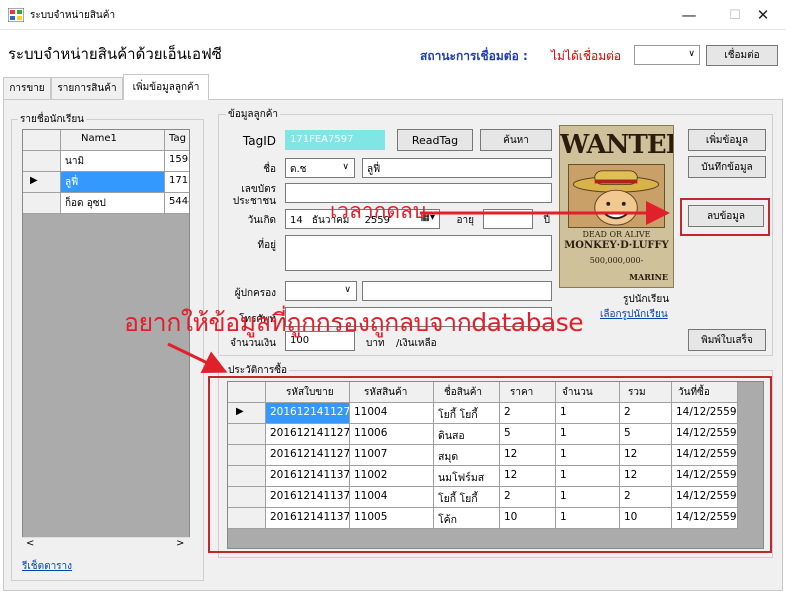  Describe the element at coordinates (197, 358) in the screenshot. I see `arrow-to-history-grid` at that location.